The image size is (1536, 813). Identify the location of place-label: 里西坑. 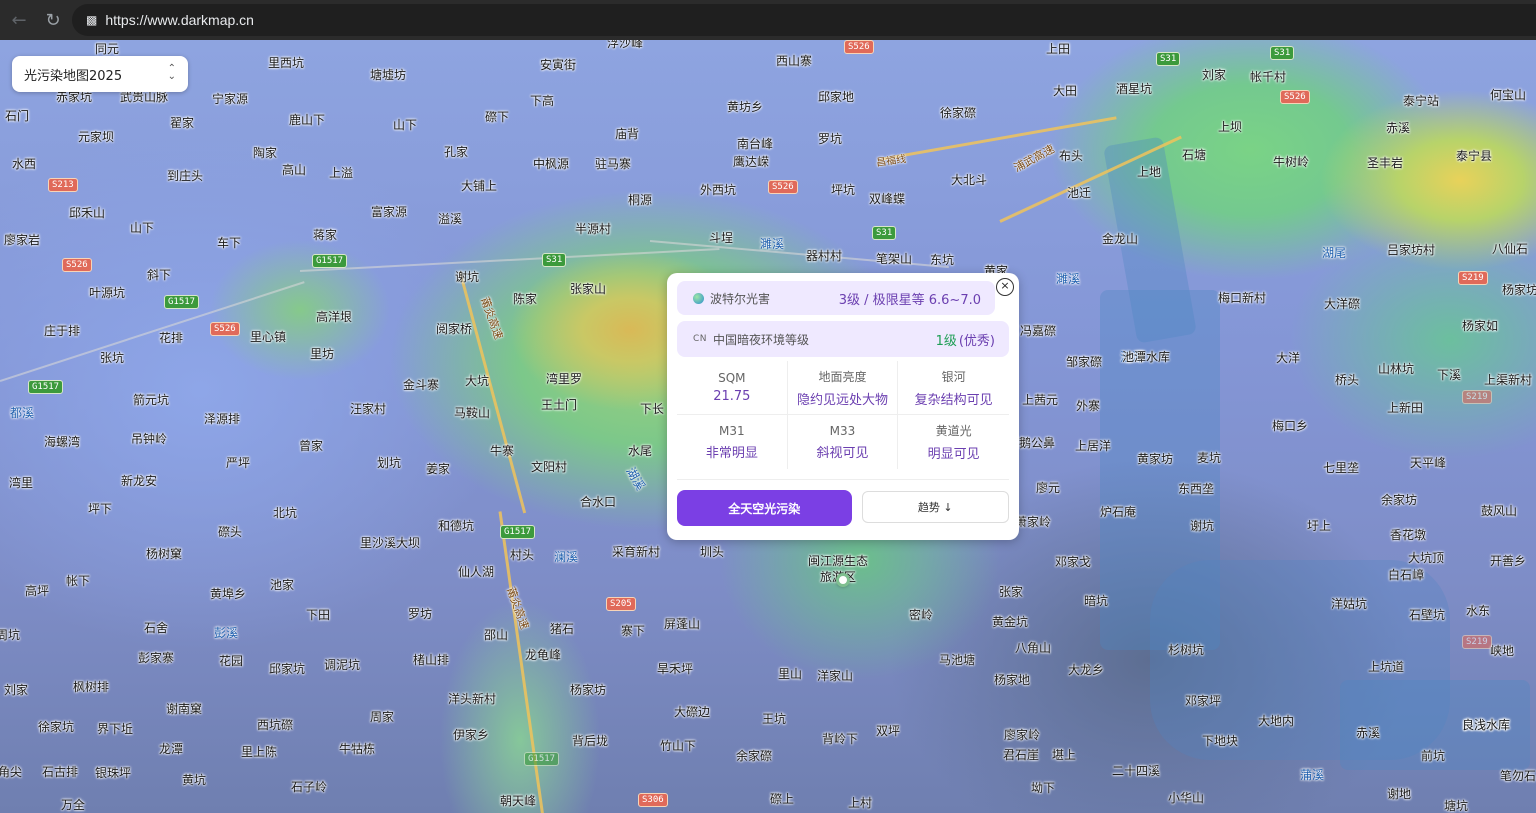
(286, 63).